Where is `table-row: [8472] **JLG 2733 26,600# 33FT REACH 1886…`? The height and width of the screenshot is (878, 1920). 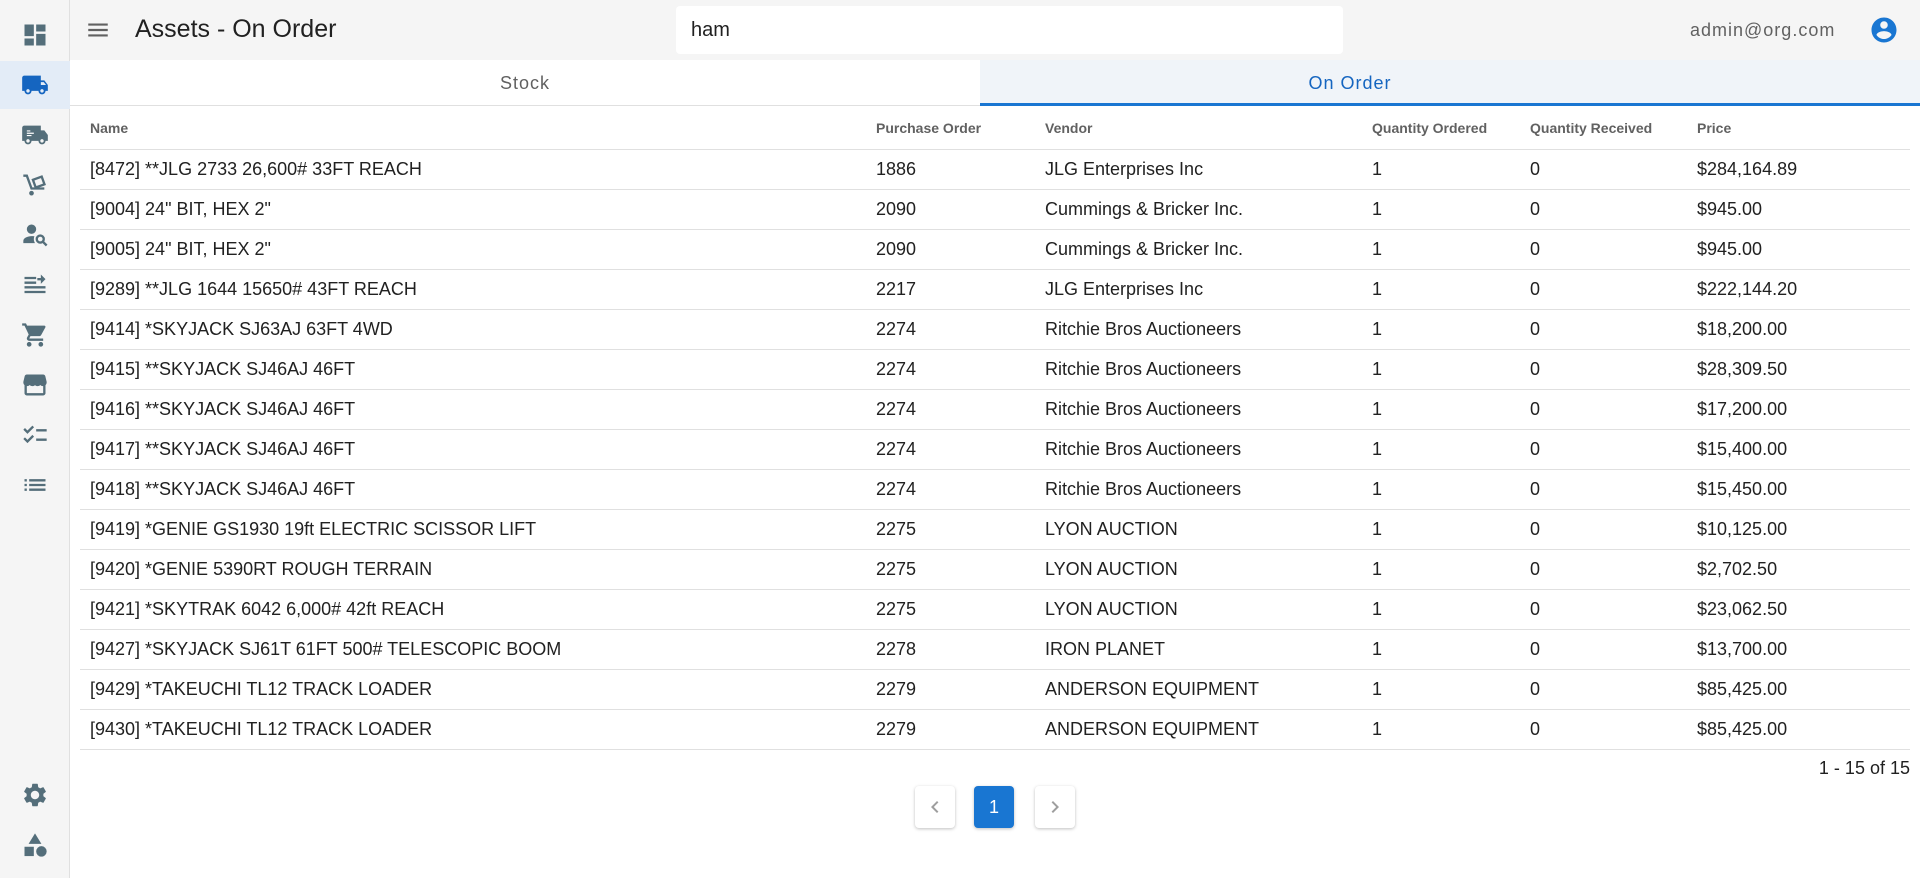 table-row: [8472] **JLG 2733 26,600# 33FT REACH 1886… is located at coordinates (995, 169).